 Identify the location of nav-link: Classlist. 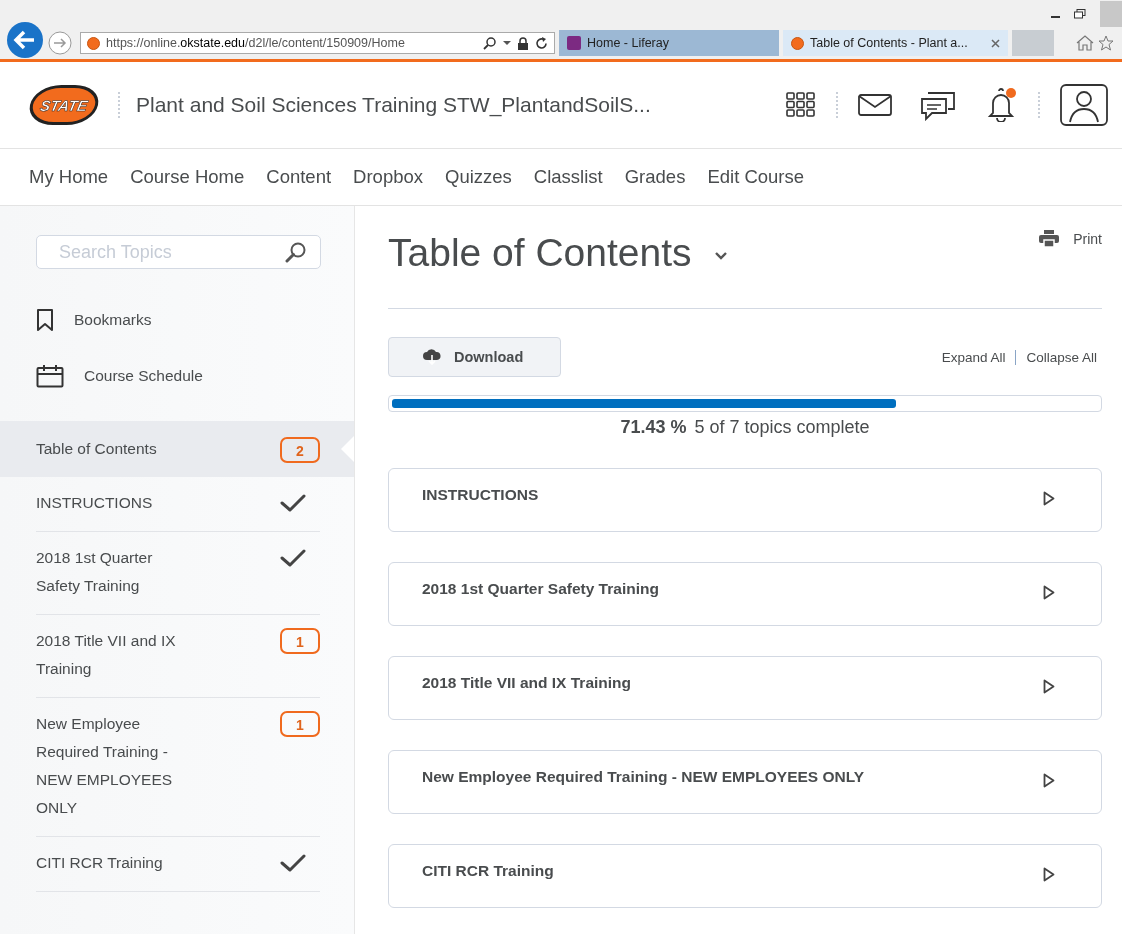
(568, 177).